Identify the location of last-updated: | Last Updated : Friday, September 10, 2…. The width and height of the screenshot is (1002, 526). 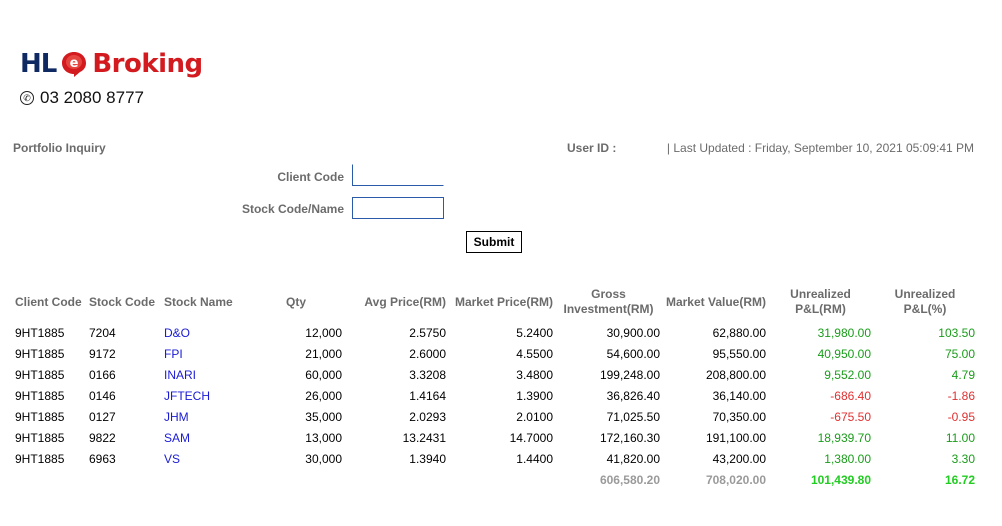
(820, 148).